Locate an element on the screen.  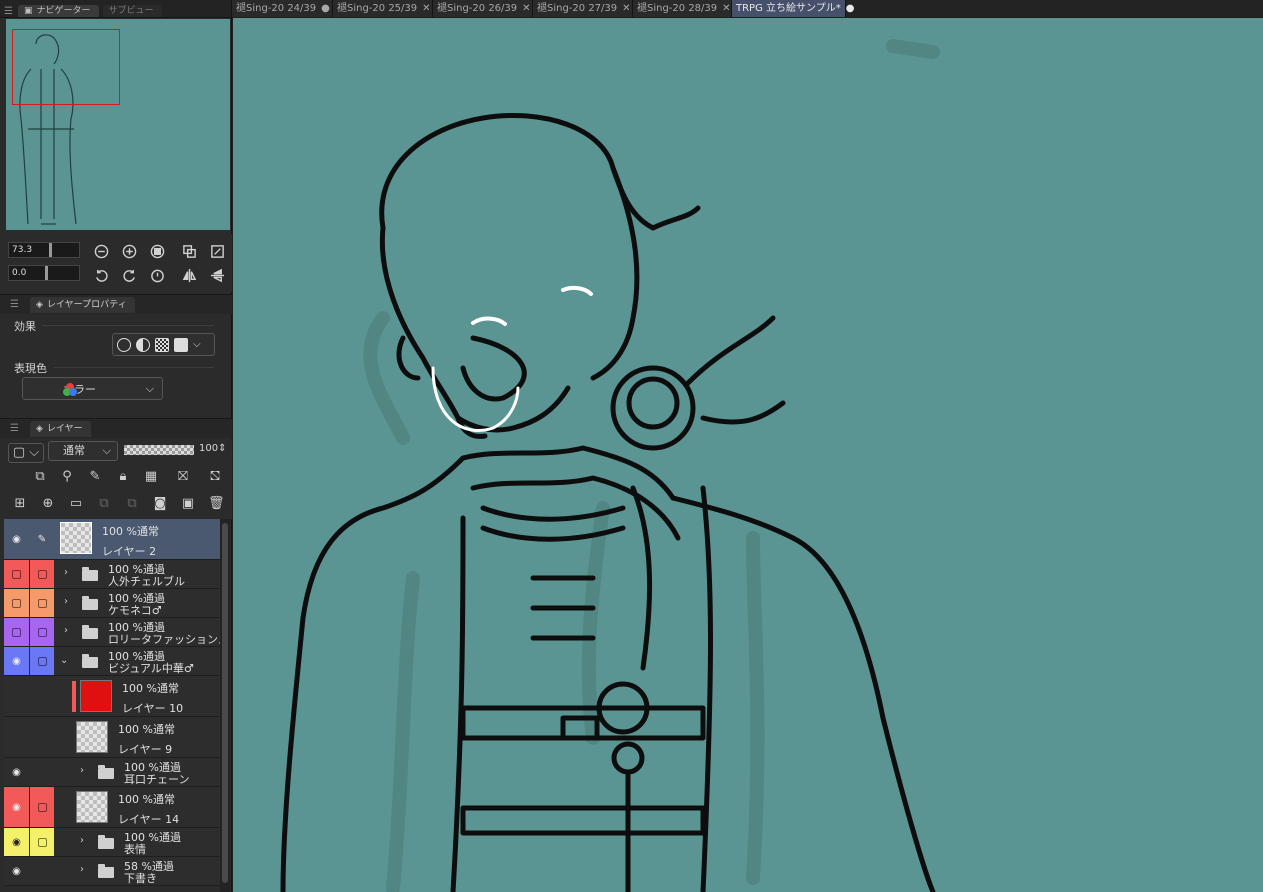
layer-row-layer10: 100 %通常 レイヤー 10 is located at coordinates (112, 696).